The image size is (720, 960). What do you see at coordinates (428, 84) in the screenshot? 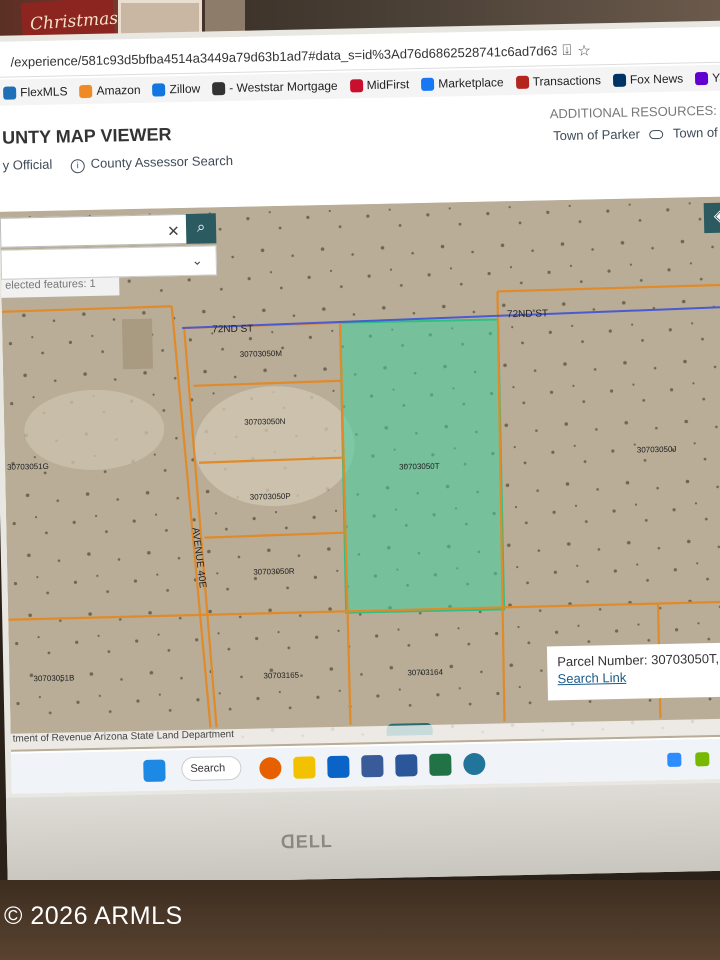
I see `facebook-icon` at bounding box center [428, 84].